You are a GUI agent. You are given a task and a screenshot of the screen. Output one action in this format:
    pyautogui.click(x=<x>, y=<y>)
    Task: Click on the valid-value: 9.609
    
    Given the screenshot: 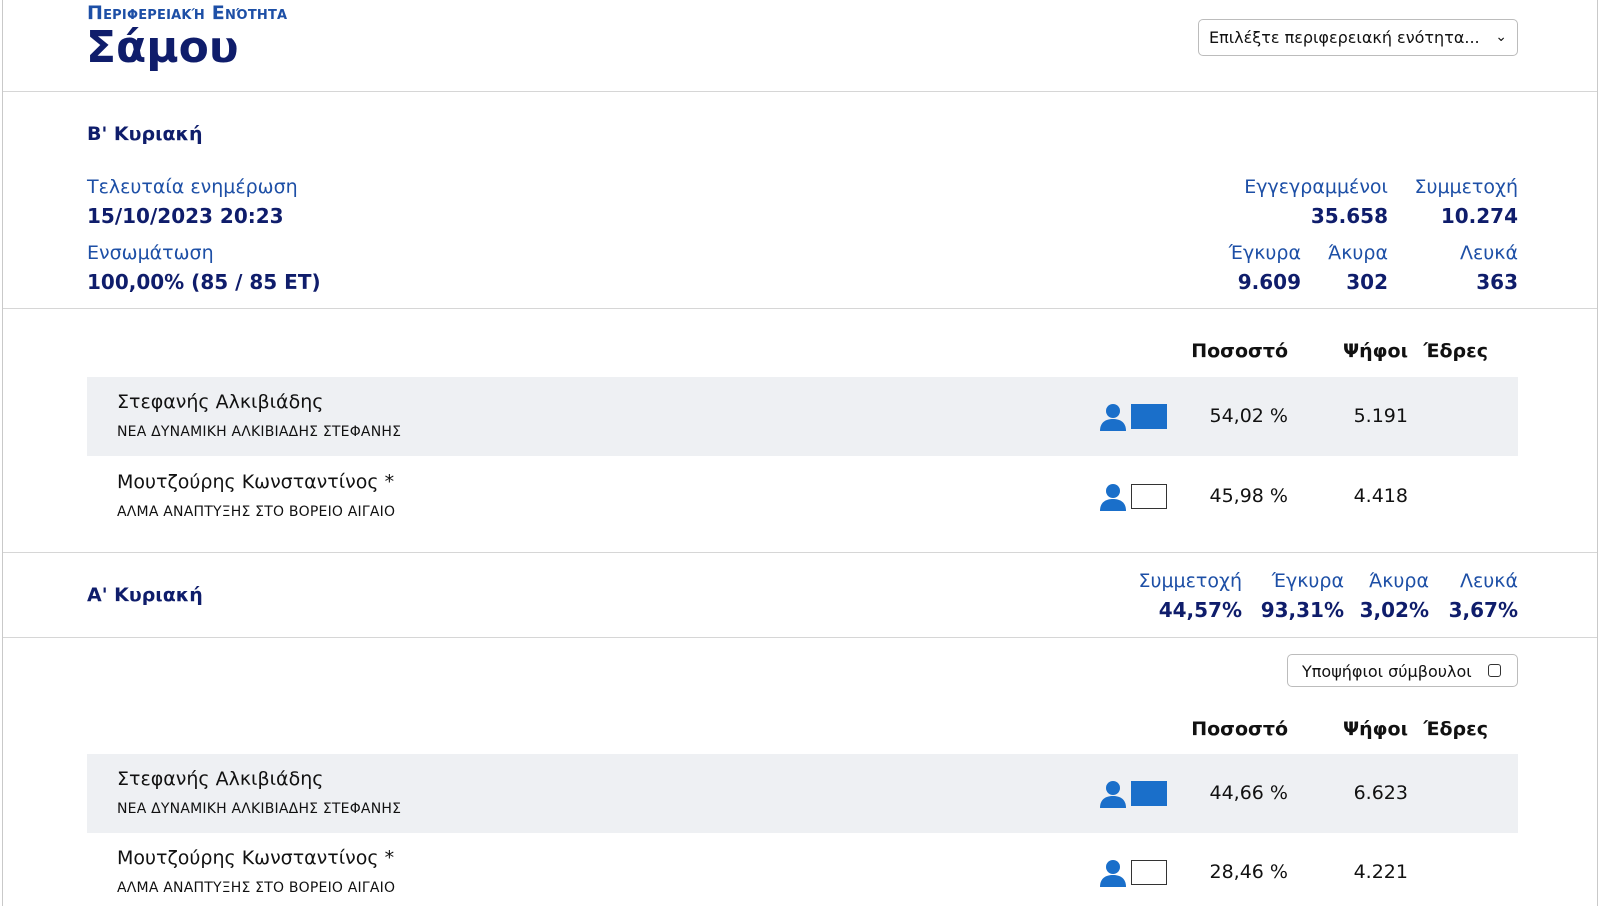 What is the action you would take?
    pyautogui.click(x=1269, y=282)
    